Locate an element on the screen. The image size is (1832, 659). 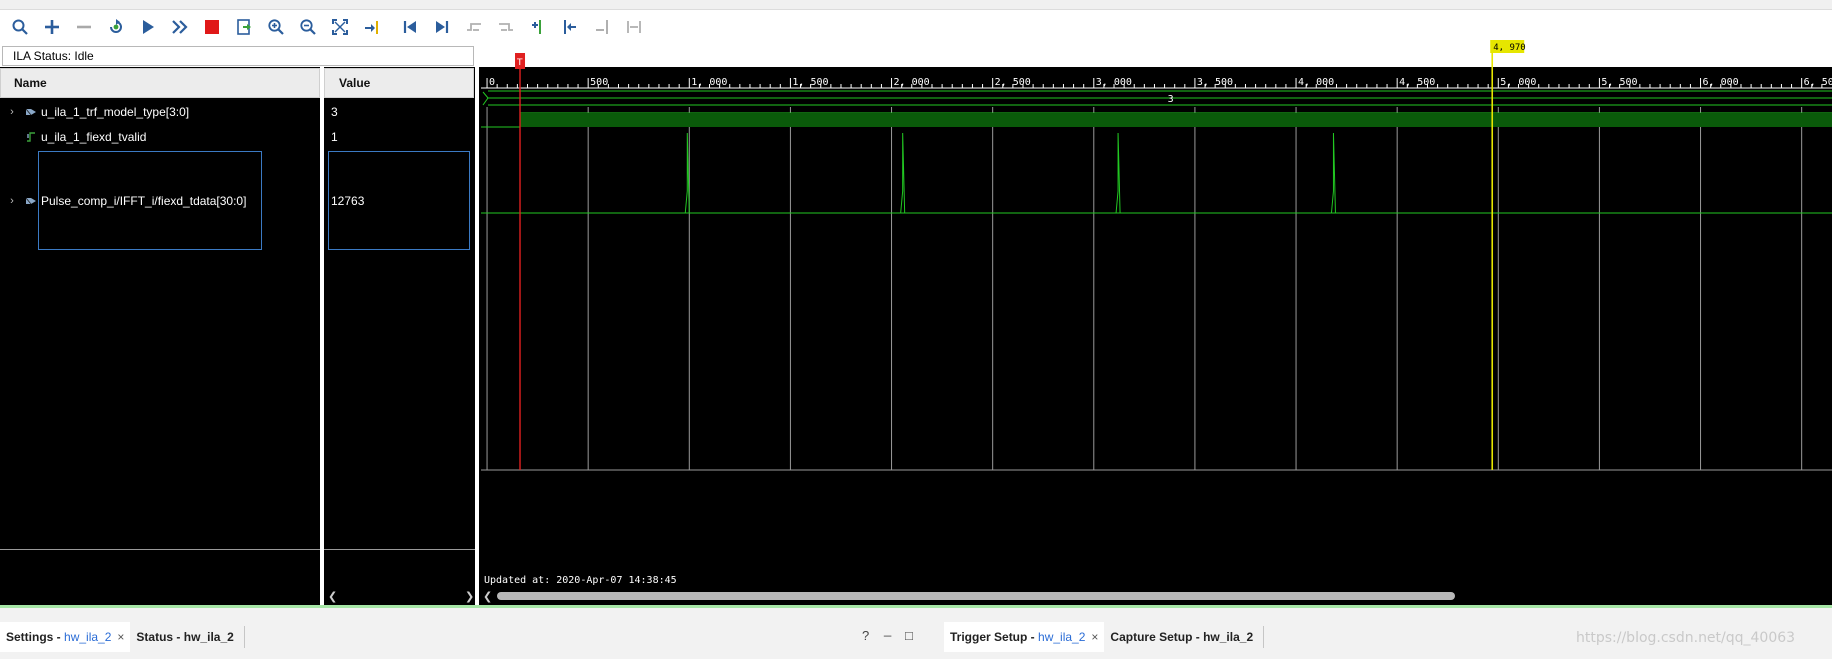
cursor-label: 4, 970 is located at coordinates (1509, 48).